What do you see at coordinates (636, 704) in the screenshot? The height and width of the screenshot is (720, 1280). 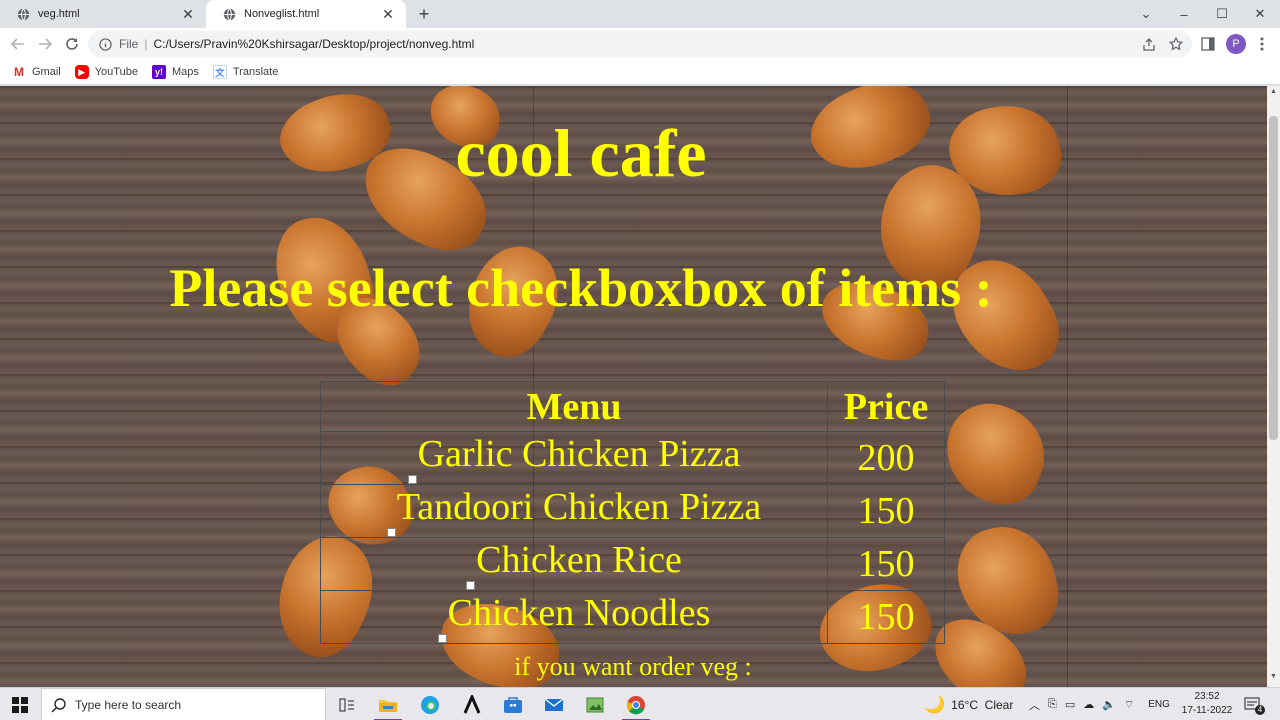 I see `chrome-icon` at bounding box center [636, 704].